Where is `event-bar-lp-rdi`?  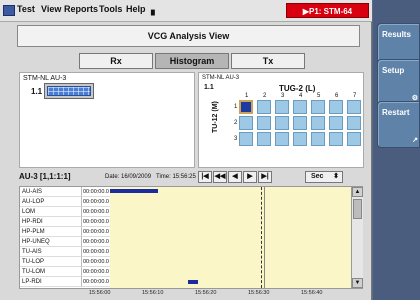 event-bar-lp-rdi is located at coordinates (193, 282).